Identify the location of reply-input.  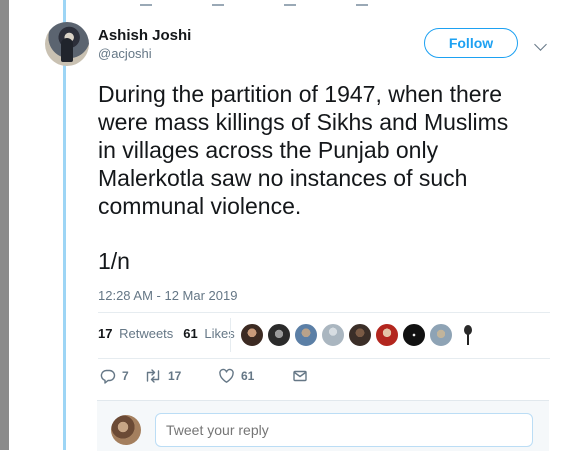
(344, 430).